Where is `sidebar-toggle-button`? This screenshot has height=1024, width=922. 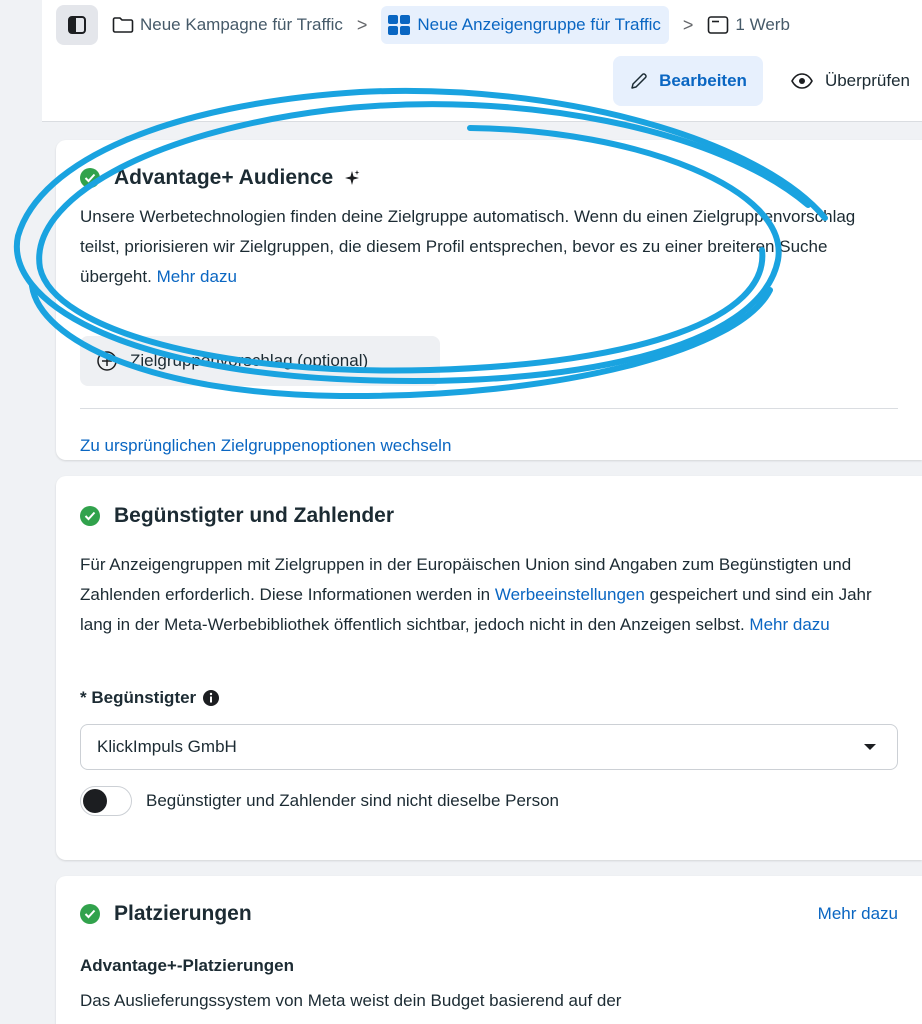
sidebar-toggle-button is located at coordinates (77, 25).